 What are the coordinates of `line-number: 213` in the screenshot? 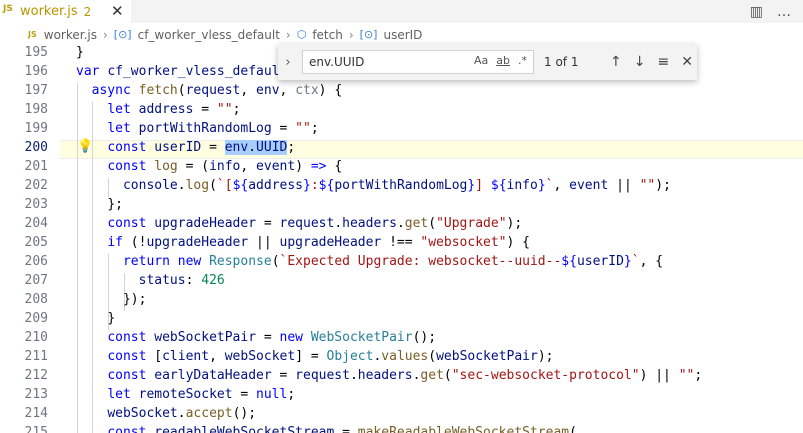 It's located at (36, 394).